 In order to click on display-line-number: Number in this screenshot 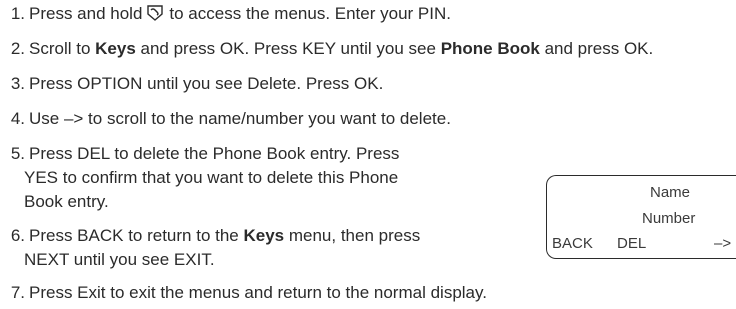, I will do `click(669, 218)`.